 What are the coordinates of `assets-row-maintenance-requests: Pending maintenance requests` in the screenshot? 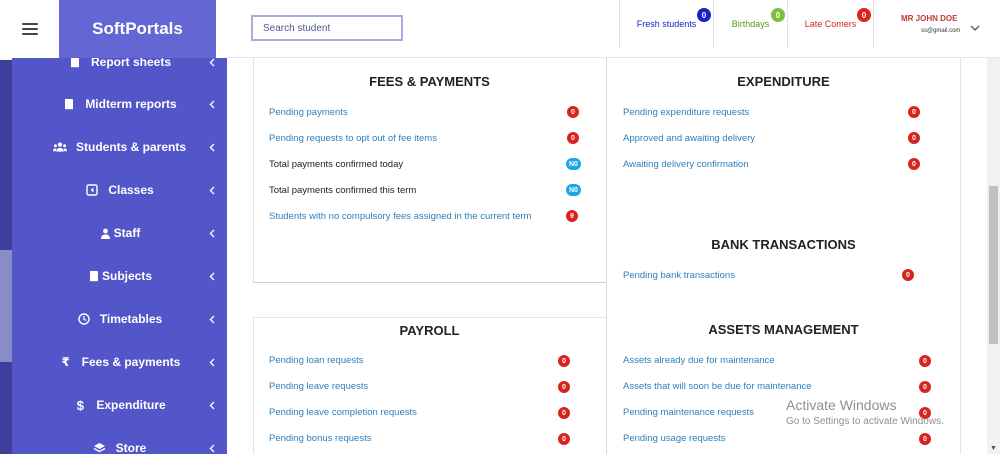 It's located at (688, 412).